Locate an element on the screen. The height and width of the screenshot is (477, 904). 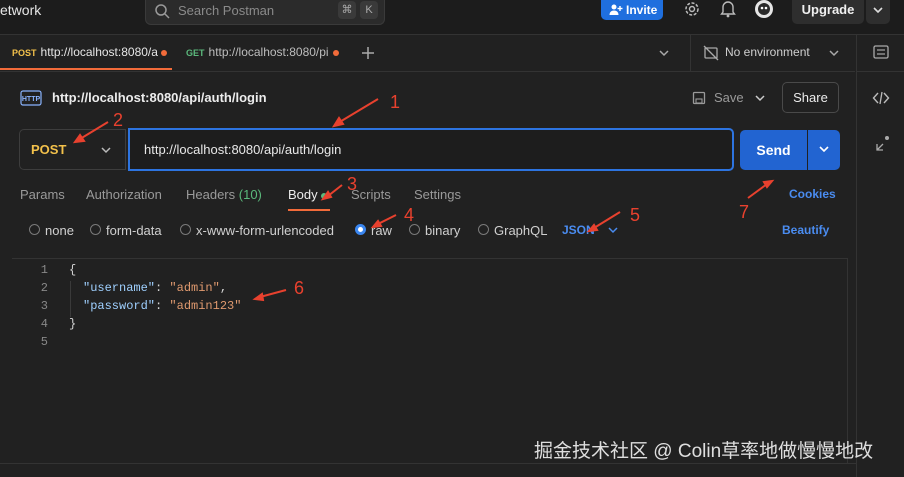
tab-get-request: GET http://localhost:8080/pi is located at coordinates (260, 52).